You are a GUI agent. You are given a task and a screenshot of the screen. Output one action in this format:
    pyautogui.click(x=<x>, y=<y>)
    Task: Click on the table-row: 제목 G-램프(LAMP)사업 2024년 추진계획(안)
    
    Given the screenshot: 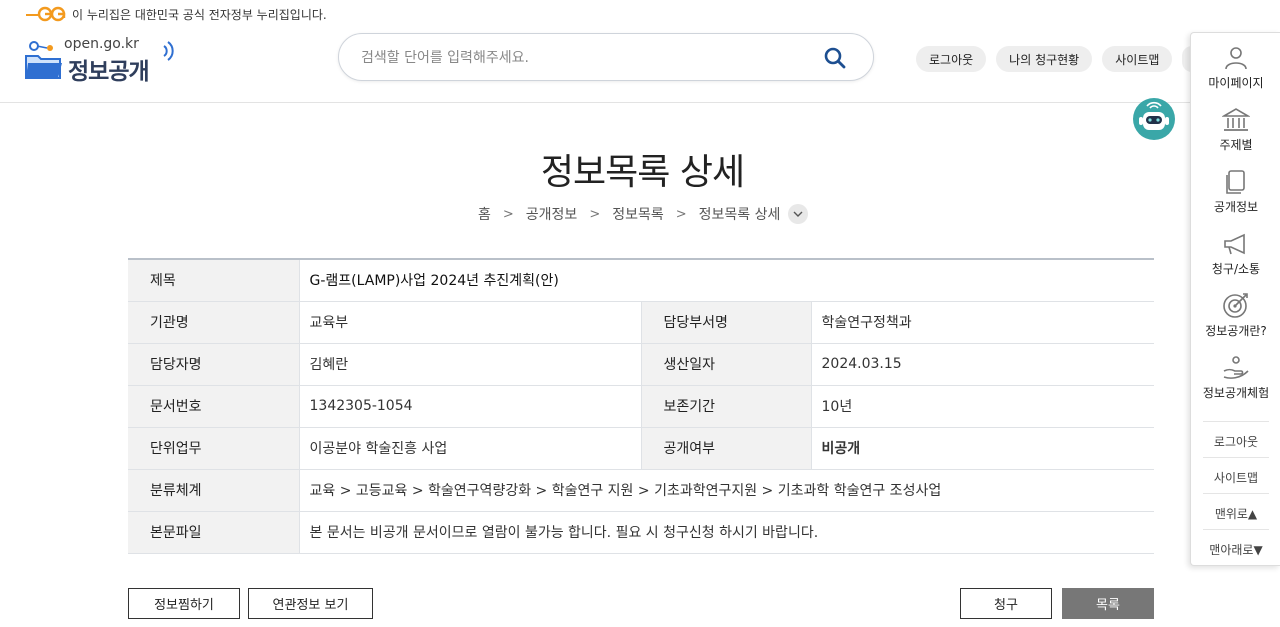 What is the action you would take?
    pyautogui.click(x=641, y=280)
    